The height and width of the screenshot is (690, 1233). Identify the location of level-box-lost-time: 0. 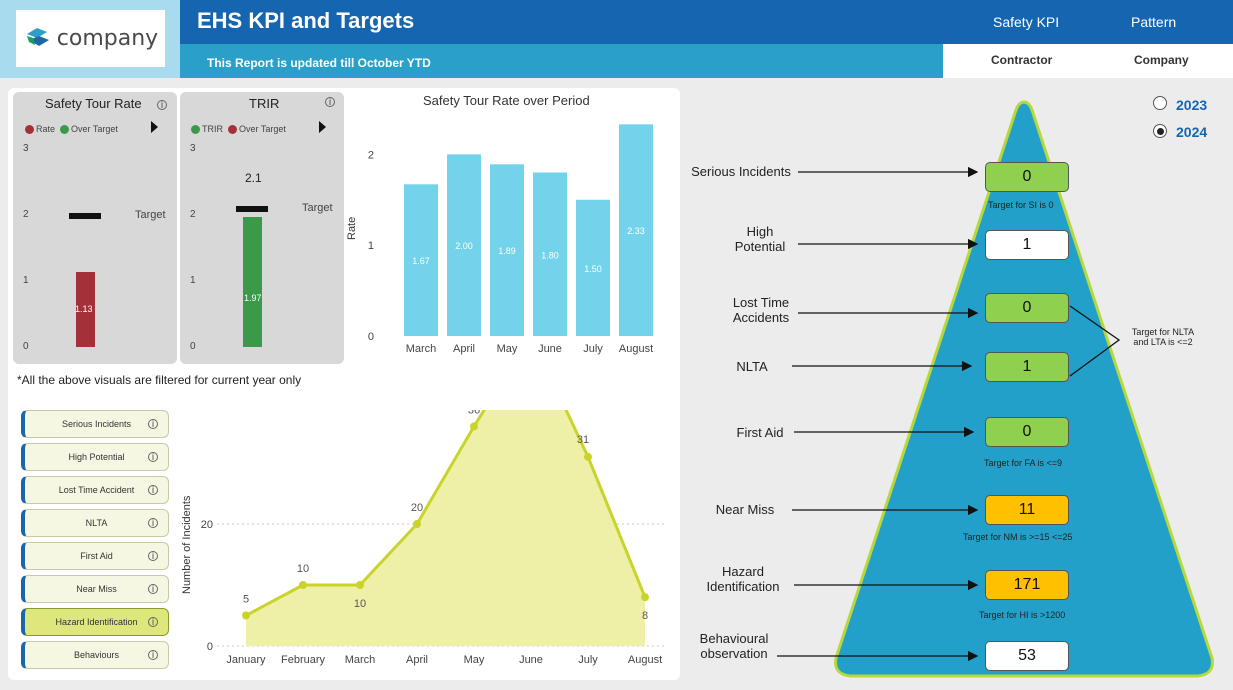
(1027, 308).